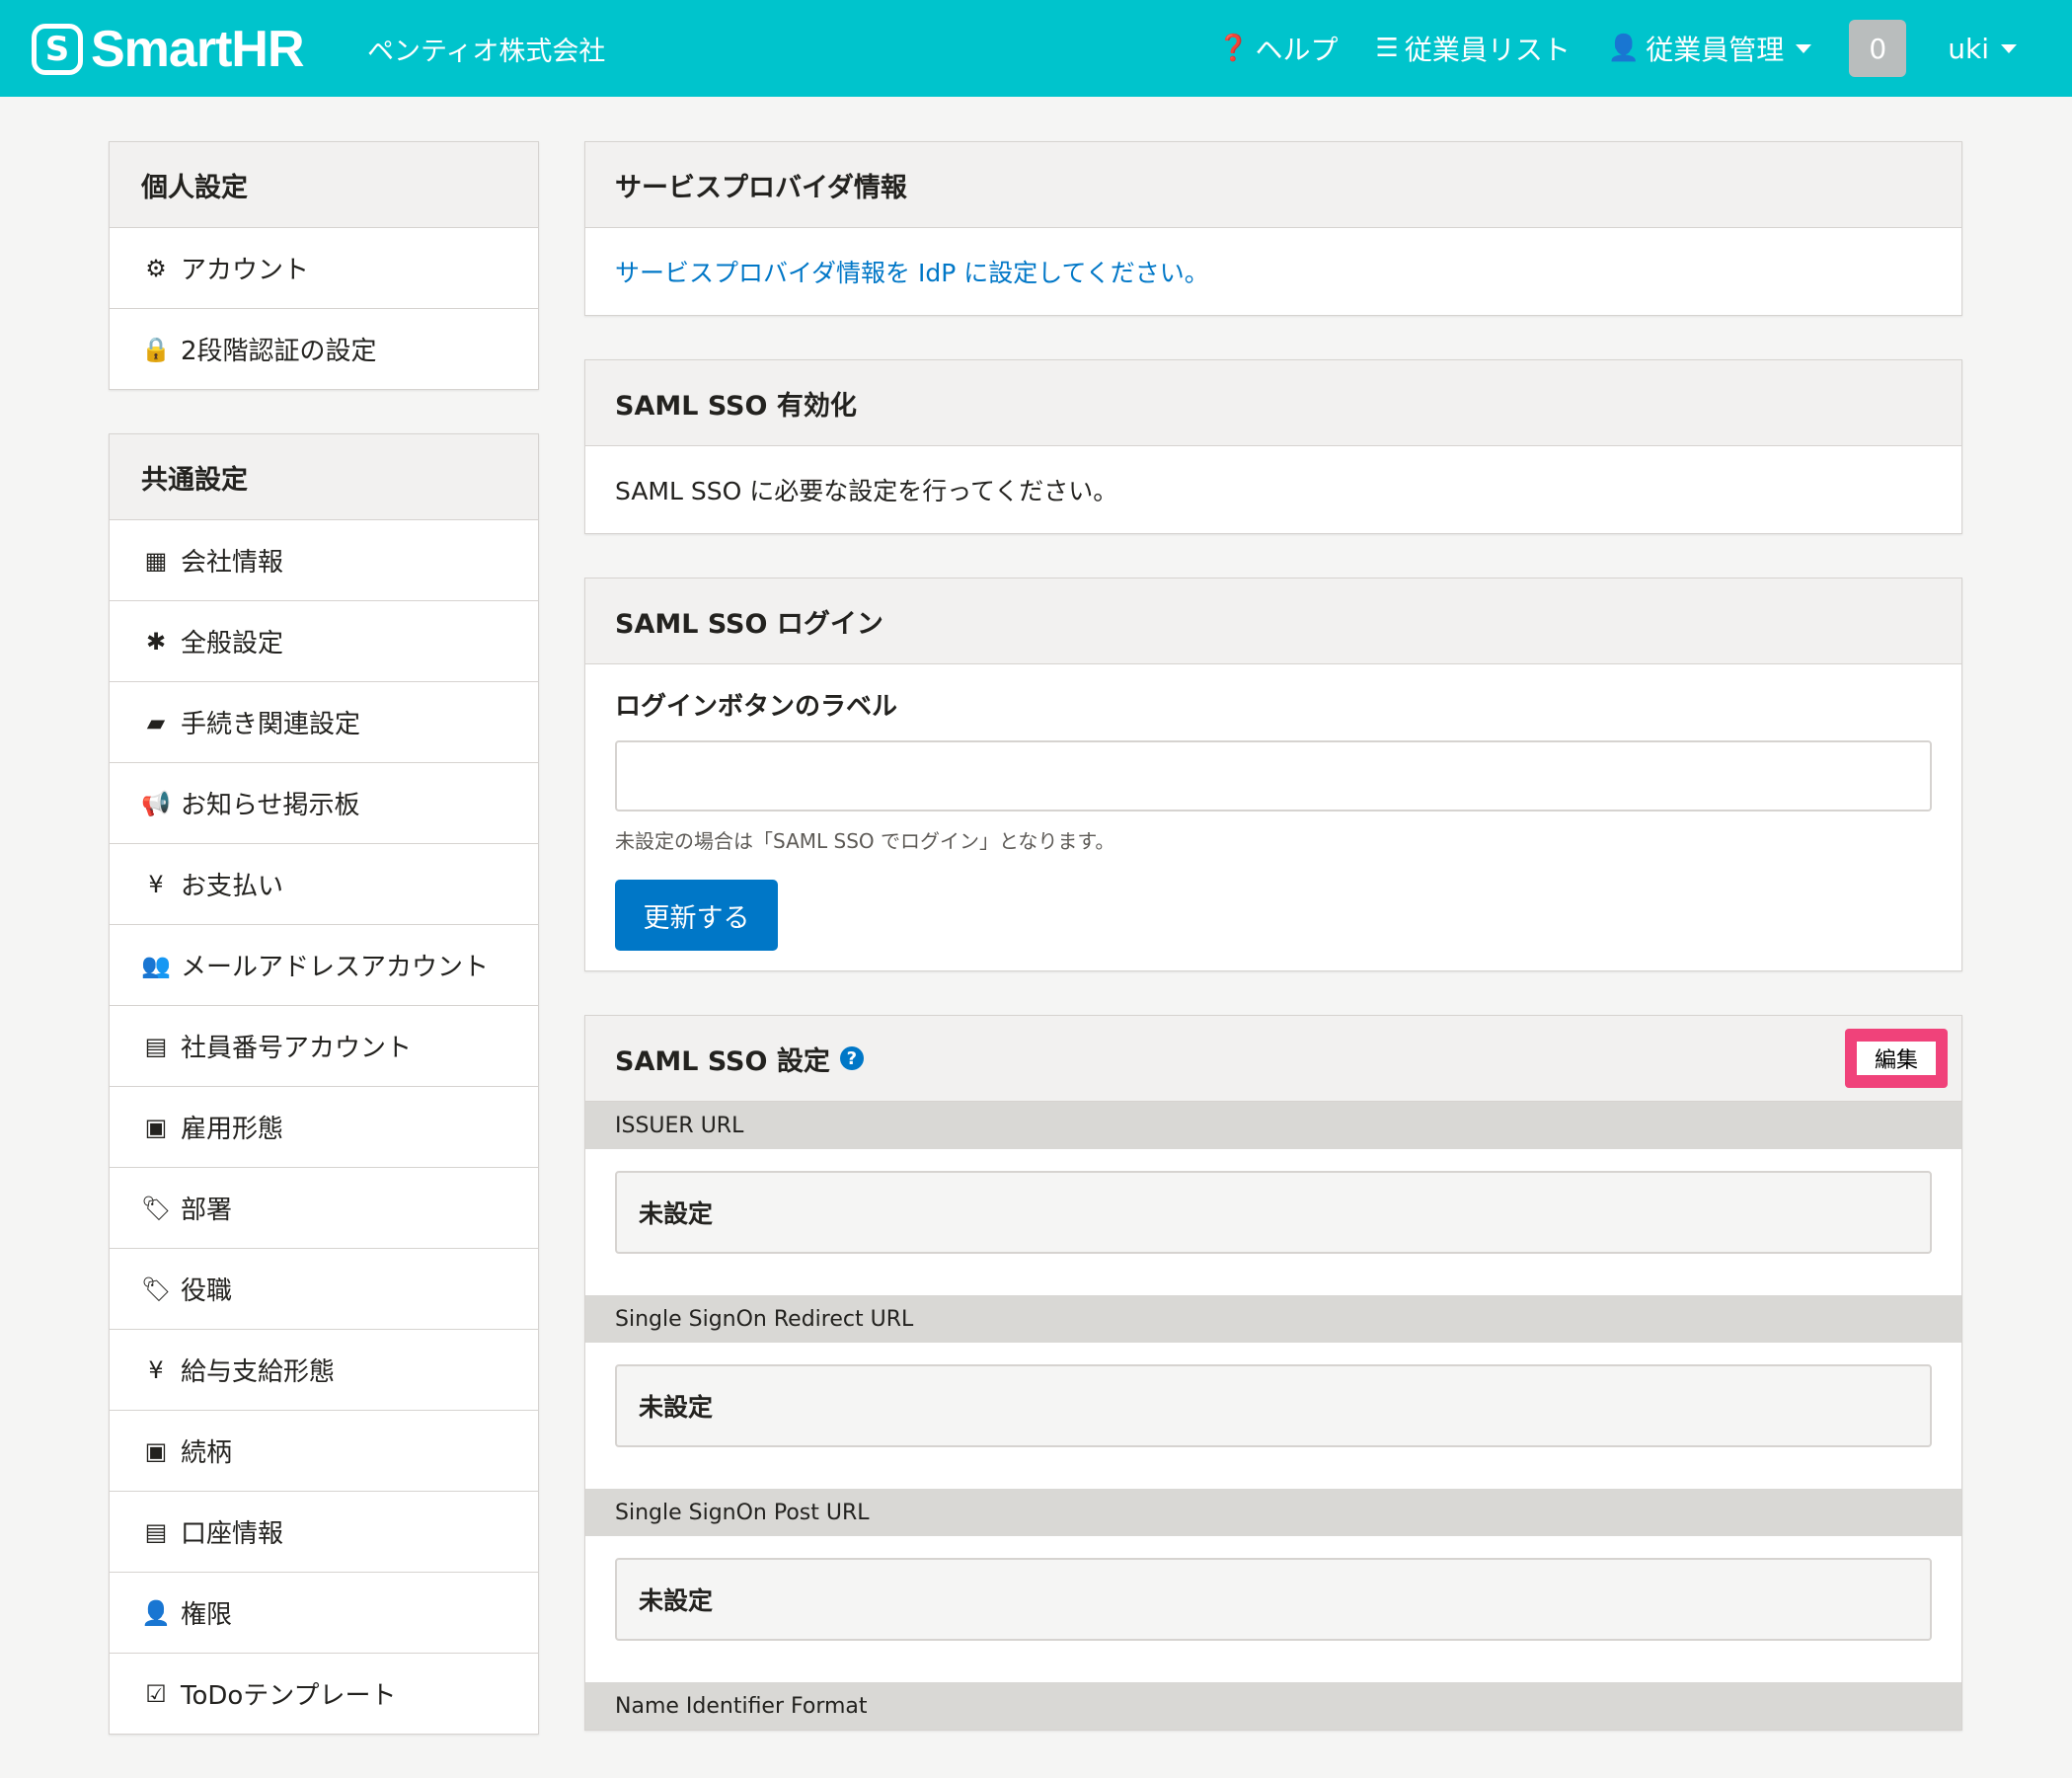  Describe the element at coordinates (156, 1046) in the screenshot. I see `id-card-icon: ▤` at that location.